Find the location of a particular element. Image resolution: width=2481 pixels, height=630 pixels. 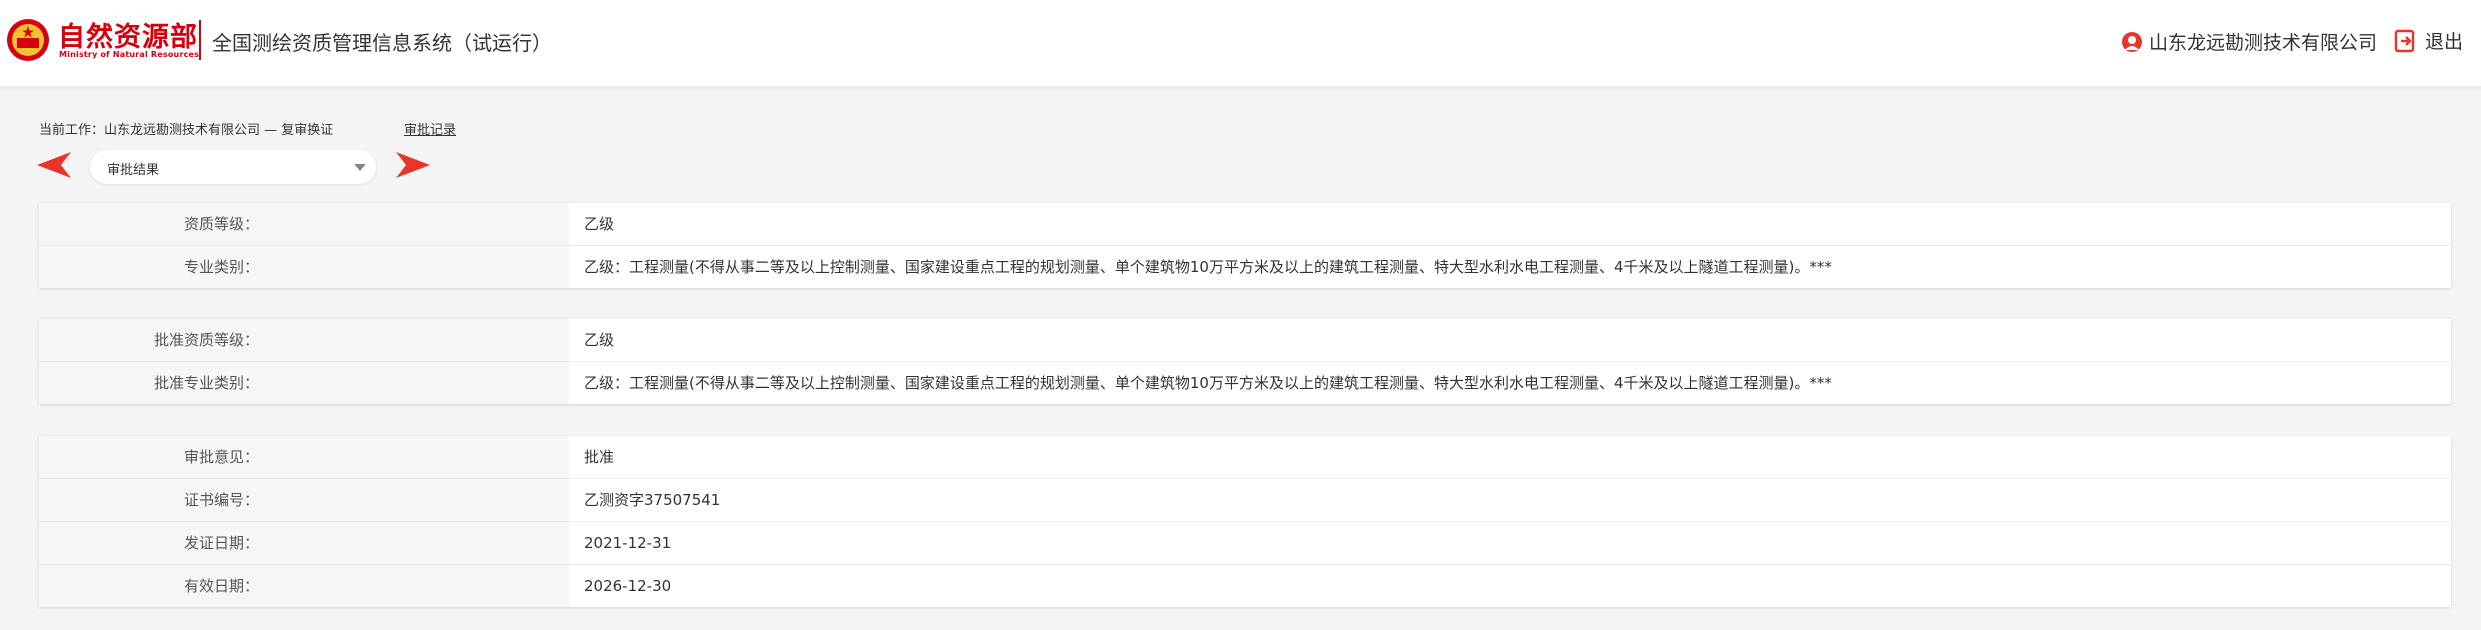

select-value: 审批结果 is located at coordinates (133, 170).